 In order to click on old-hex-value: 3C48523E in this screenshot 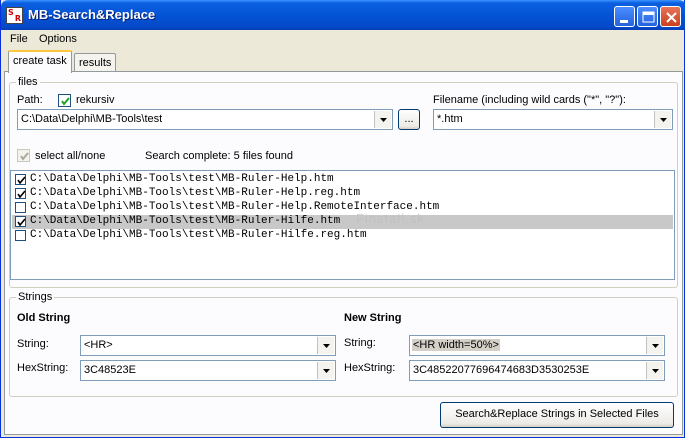, I will do `click(110, 370)`.